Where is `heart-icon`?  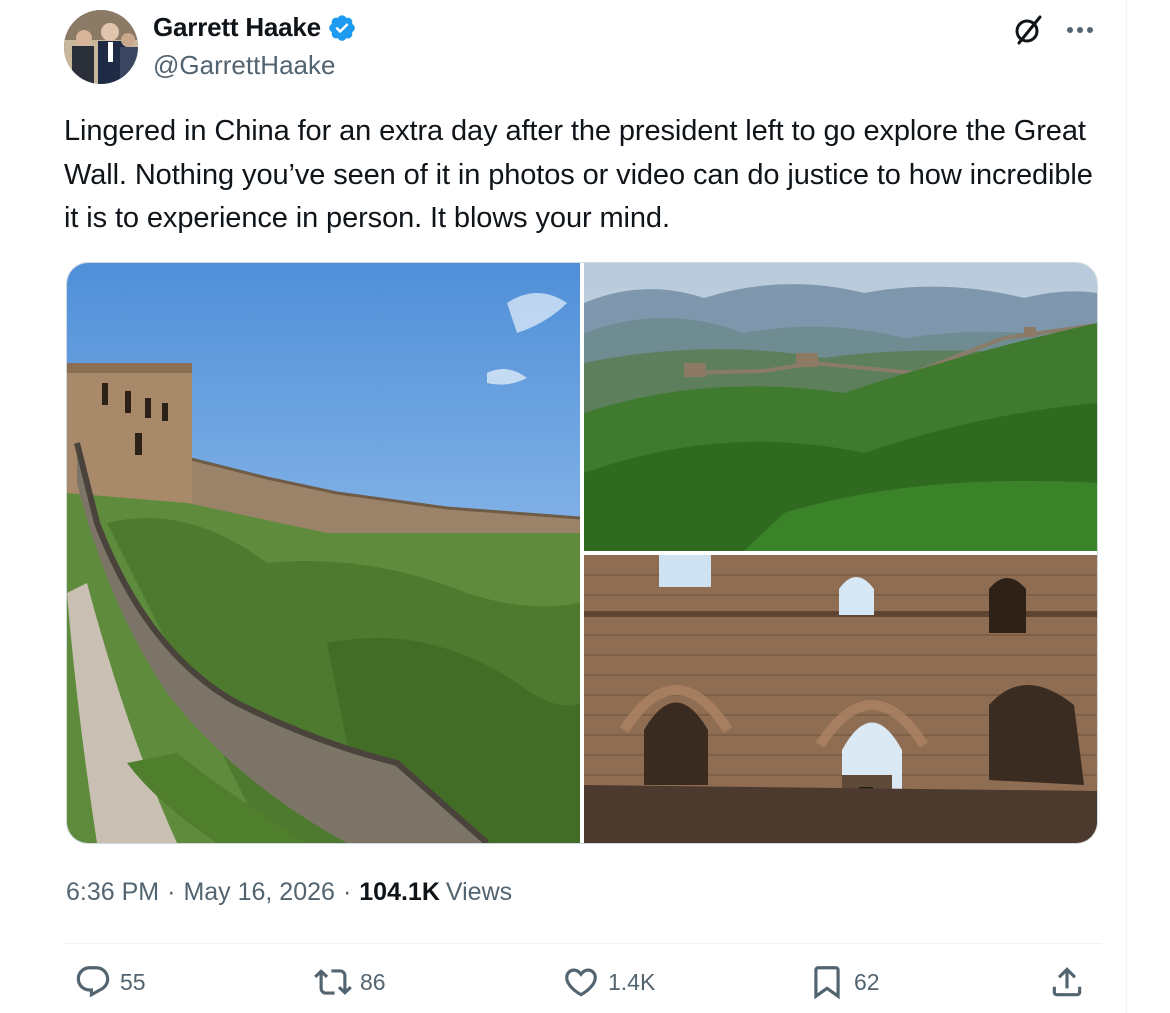
heart-icon is located at coordinates (581, 982).